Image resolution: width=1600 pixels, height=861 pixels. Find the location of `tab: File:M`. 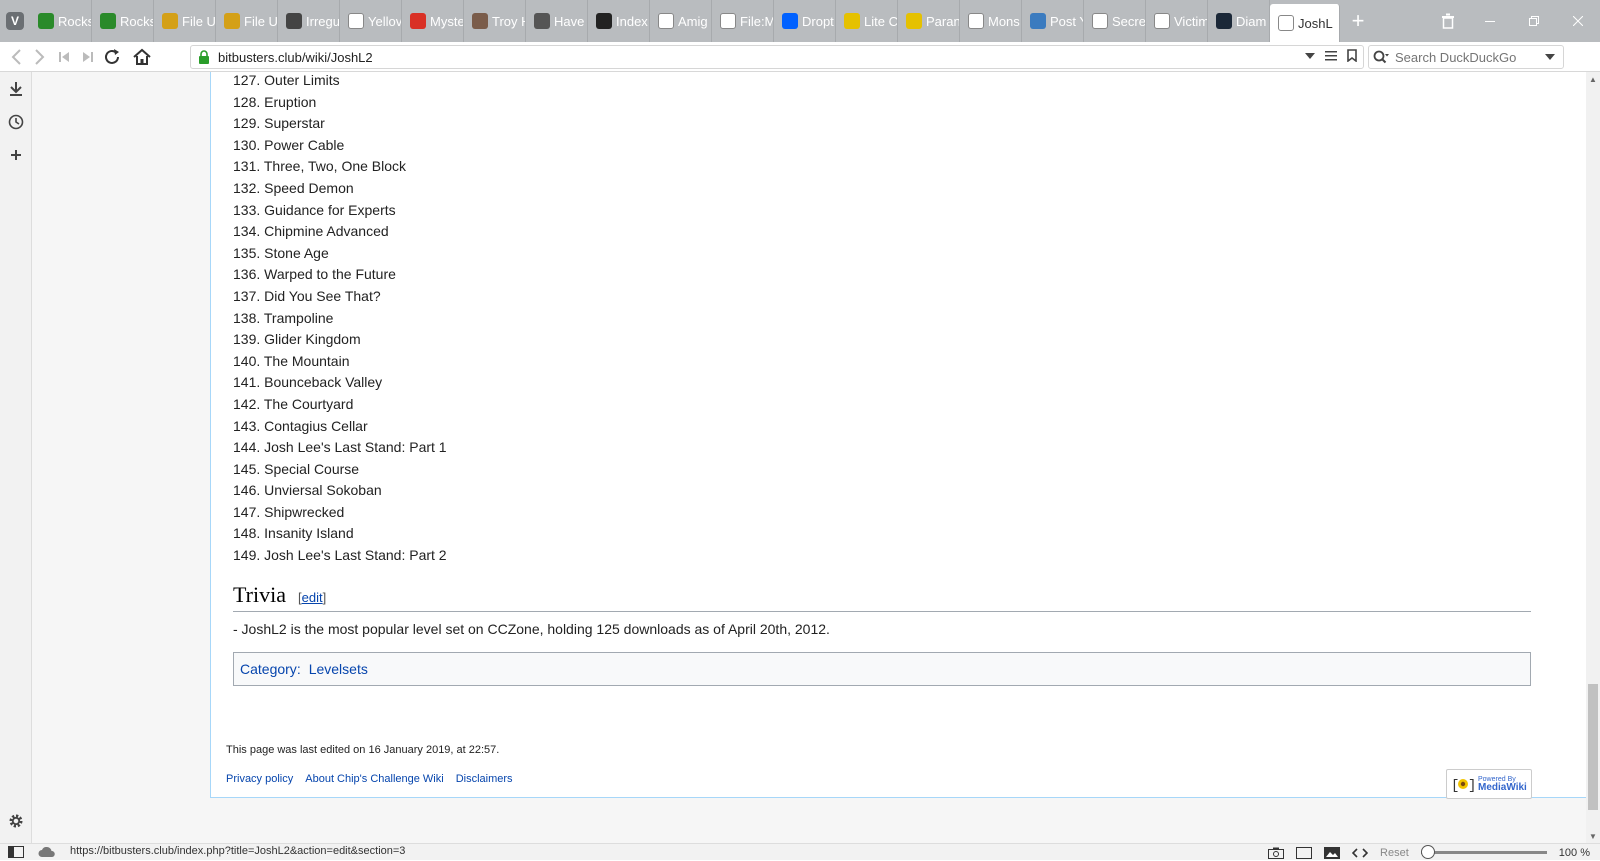

tab: File:M is located at coordinates (743, 21).